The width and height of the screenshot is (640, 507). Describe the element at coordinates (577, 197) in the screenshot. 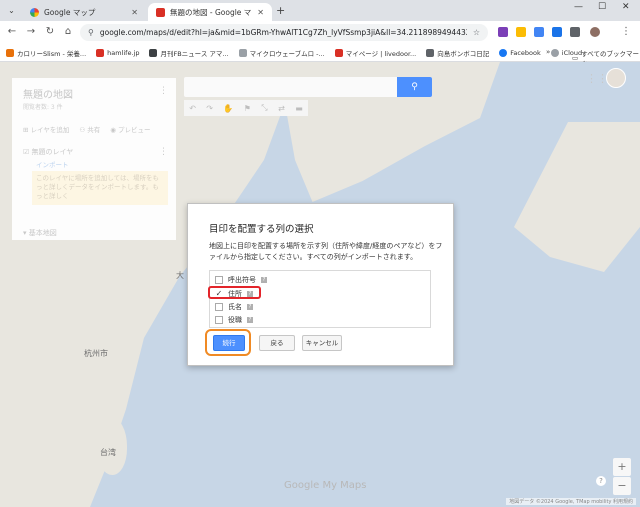

I see `land-japan` at that location.